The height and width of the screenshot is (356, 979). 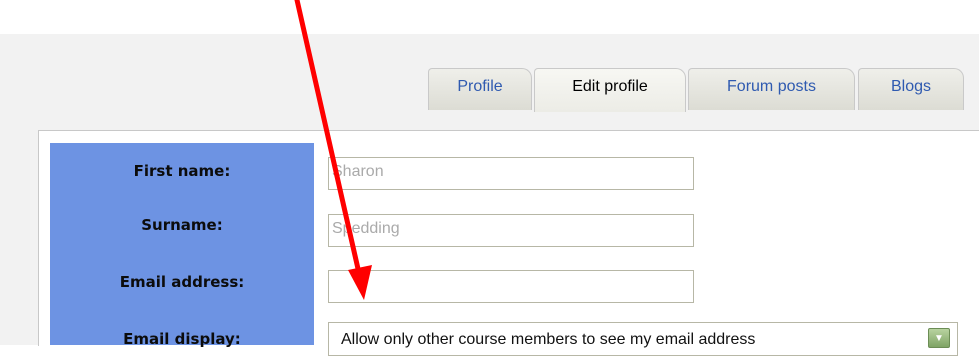 What do you see at coordinates (182, 282) in the screenshot?
I see `email-address-label: Email address:` at bounding box center [182, 282].